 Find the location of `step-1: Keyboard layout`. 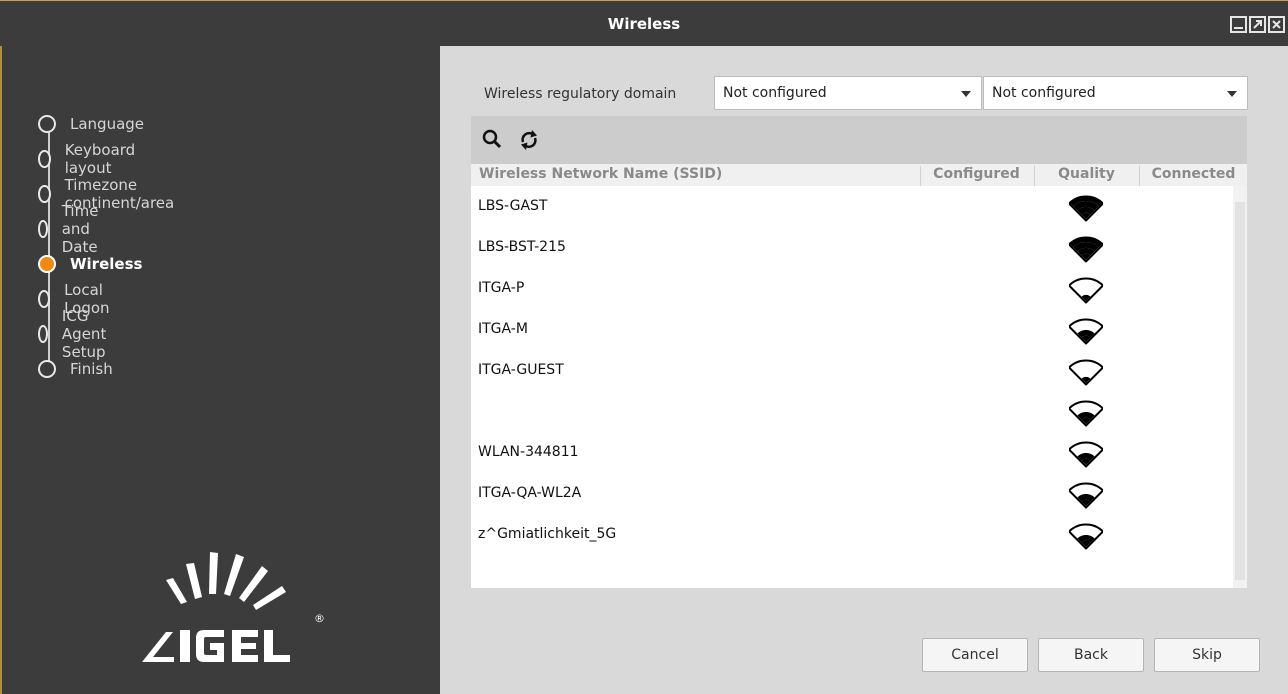

step-1: Keyboard layout is located at coordinates (89, 159).